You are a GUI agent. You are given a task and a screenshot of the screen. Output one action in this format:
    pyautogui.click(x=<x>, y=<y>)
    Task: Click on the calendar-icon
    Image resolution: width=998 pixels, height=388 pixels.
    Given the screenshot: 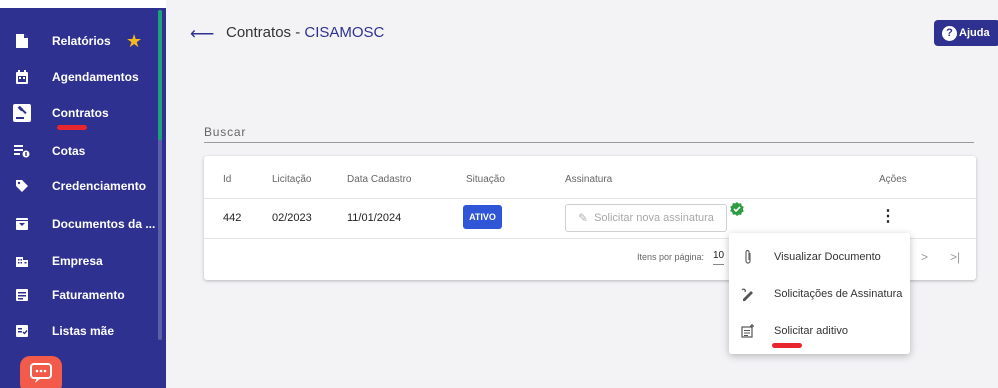 What is the action you would take?
    pyautogui.click(x=22, y=77)
    